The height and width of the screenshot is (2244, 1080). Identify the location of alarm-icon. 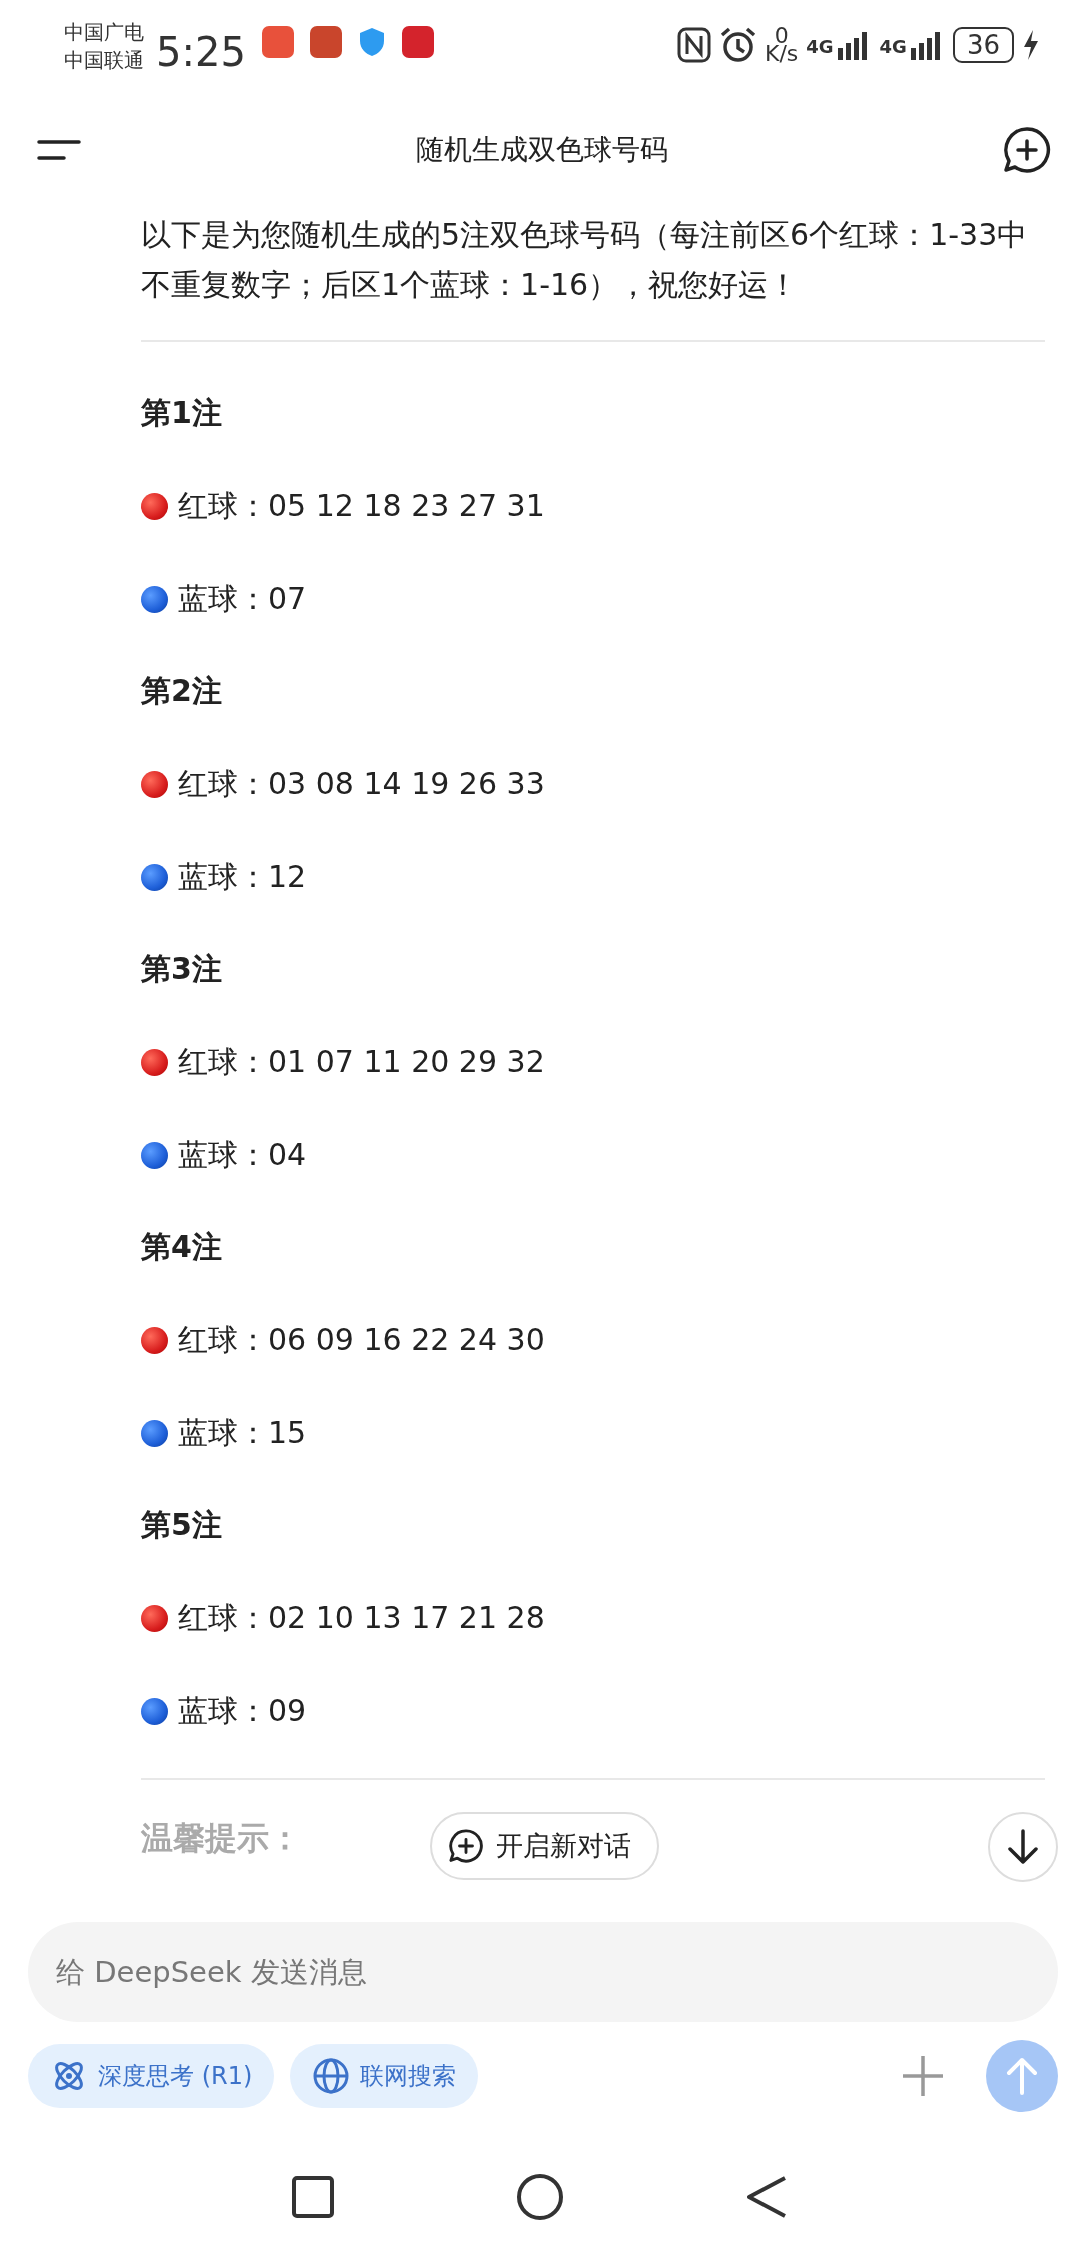
(737, 45).